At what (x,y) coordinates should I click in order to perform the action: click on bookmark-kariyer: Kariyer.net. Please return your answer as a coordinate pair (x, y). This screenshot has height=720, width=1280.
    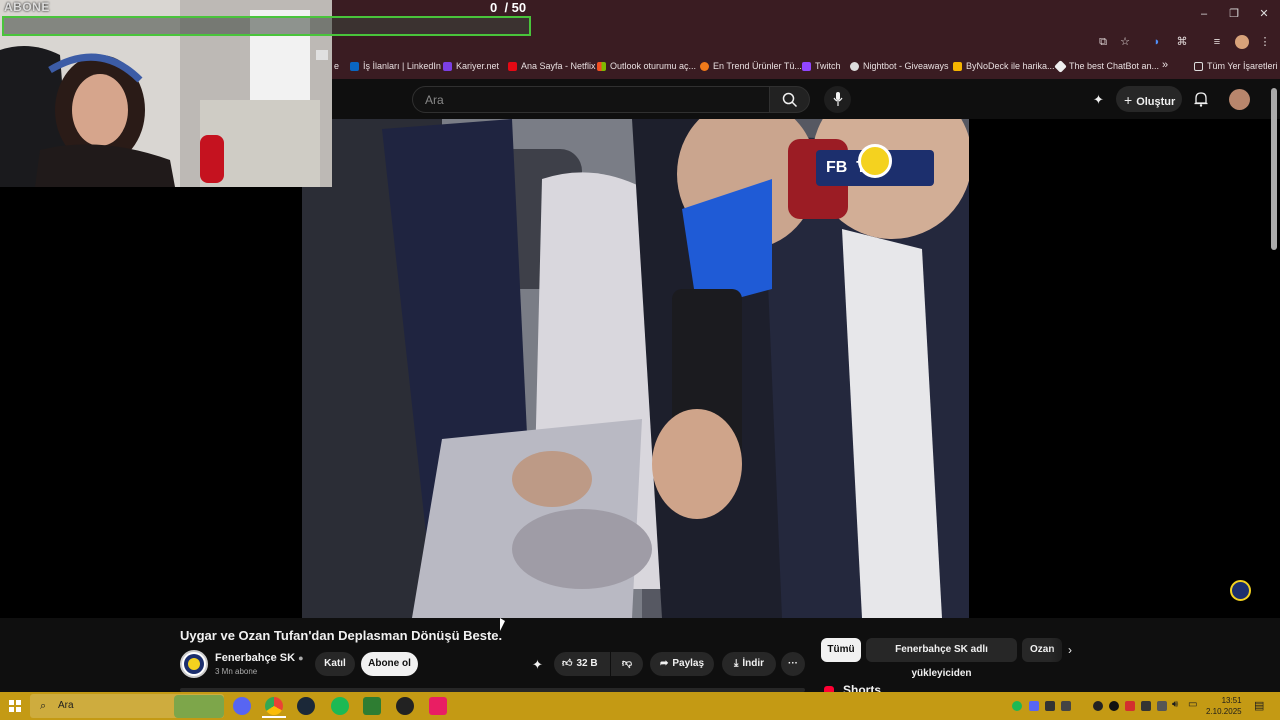
    Looking at the image, I should click on (471, 66).